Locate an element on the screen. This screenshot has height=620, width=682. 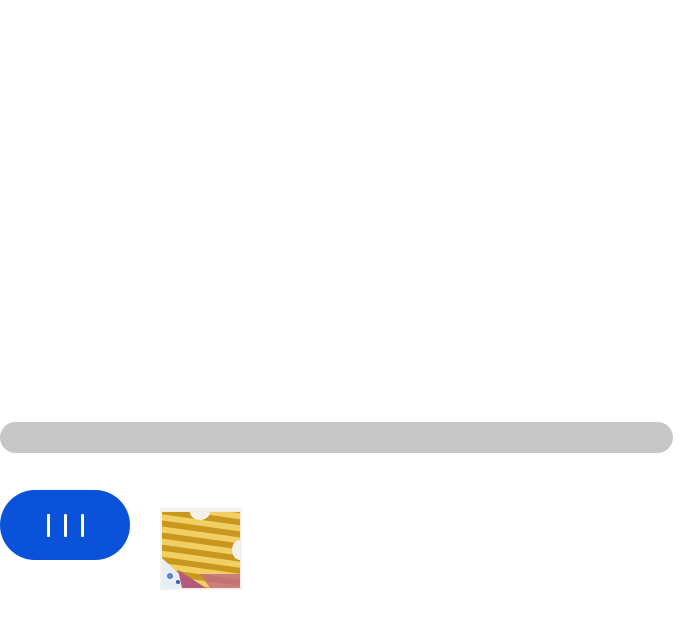
puzzle-piece-thumbnail is located at coordinates (201, 549).